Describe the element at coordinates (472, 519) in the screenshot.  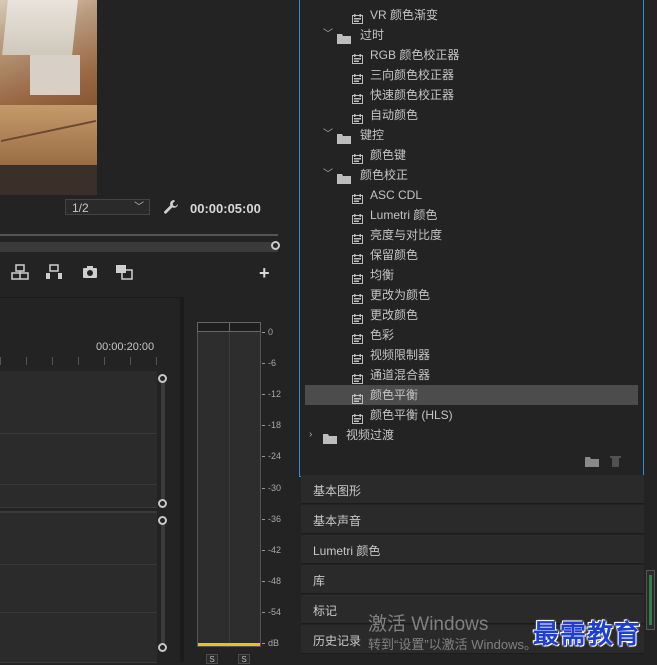
I see `panel-tab: 基本声音` at that location.